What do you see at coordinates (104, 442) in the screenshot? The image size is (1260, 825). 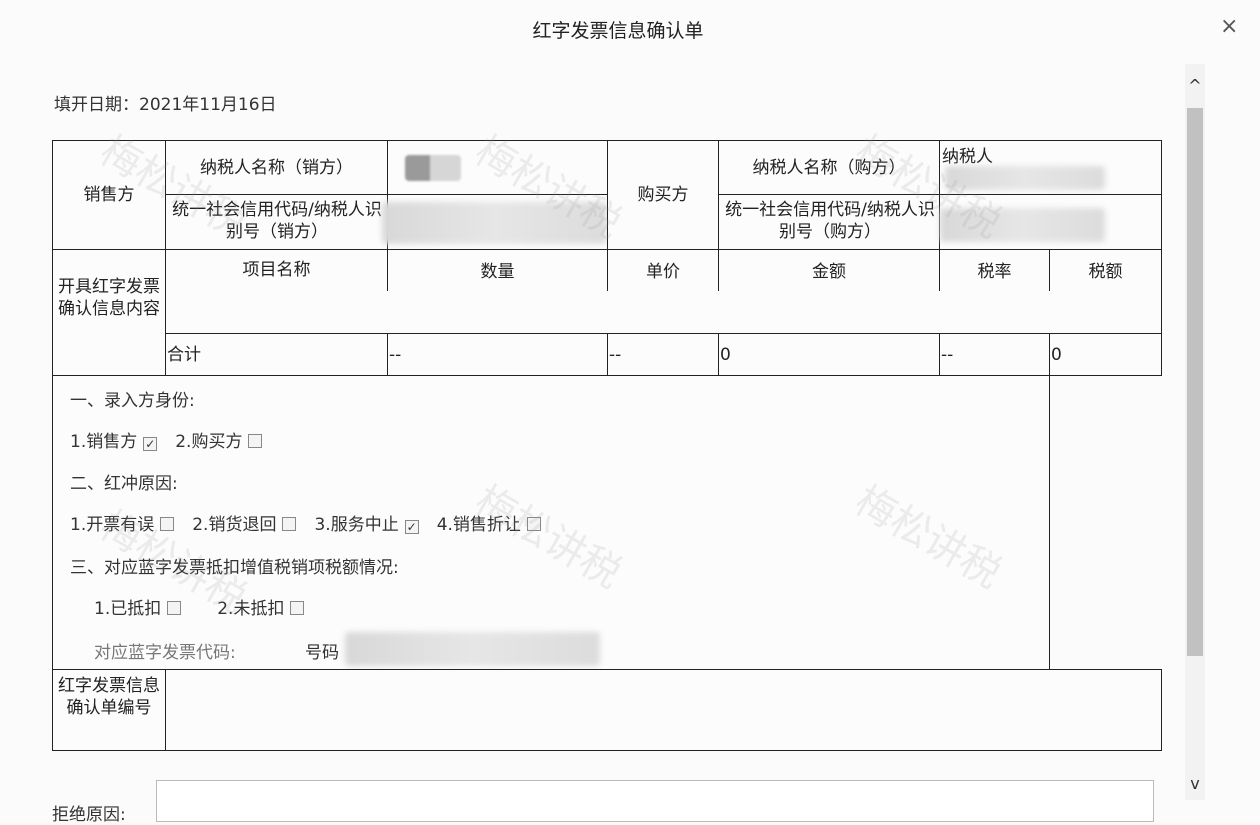 I see `role-option-seller-label: 1.销售方` at bounding box center [104, 442].